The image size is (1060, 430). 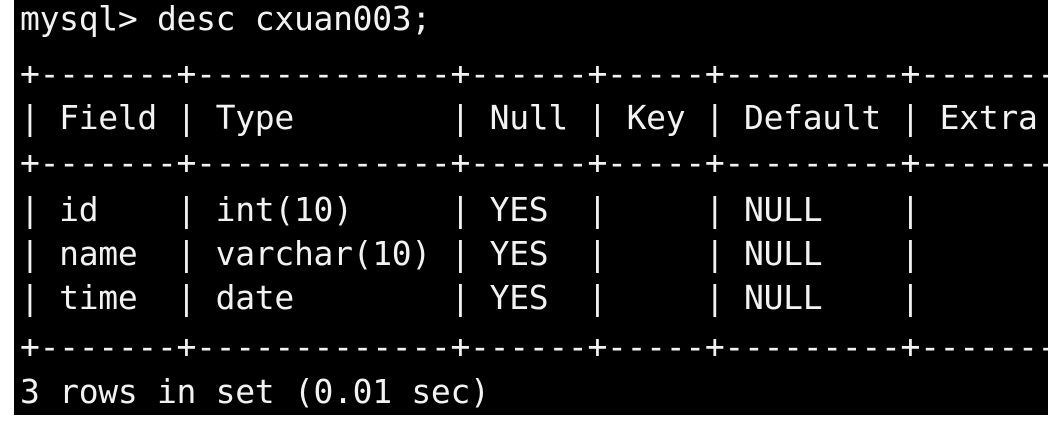 What do you see at coordinates (534, 209) in the screenshot?
I see `table-row: | id | int(10) | YES | | NULL | |` at bounding box center [534, 209].